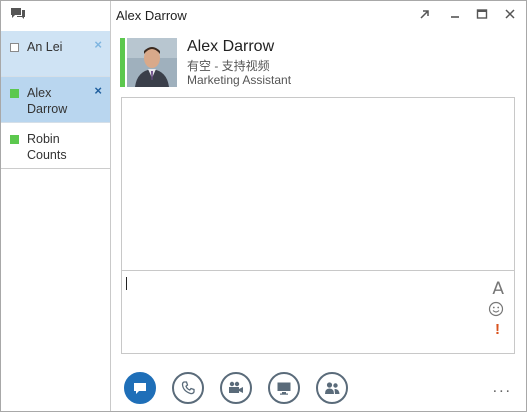  What do you see at coordinates (14, 47) in the screenshot?
I see `presence-offline-icon` at bounding box center [14, 47].